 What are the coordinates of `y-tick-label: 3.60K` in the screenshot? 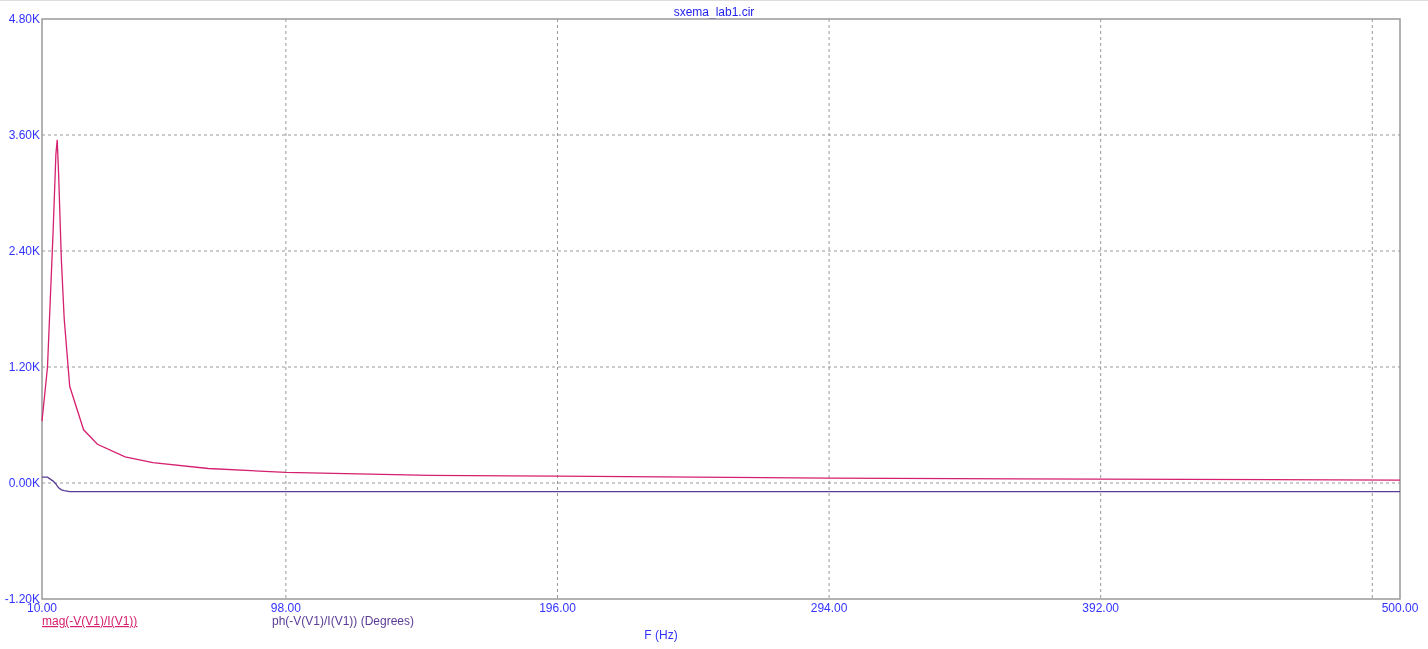 It's located at (24, 135).